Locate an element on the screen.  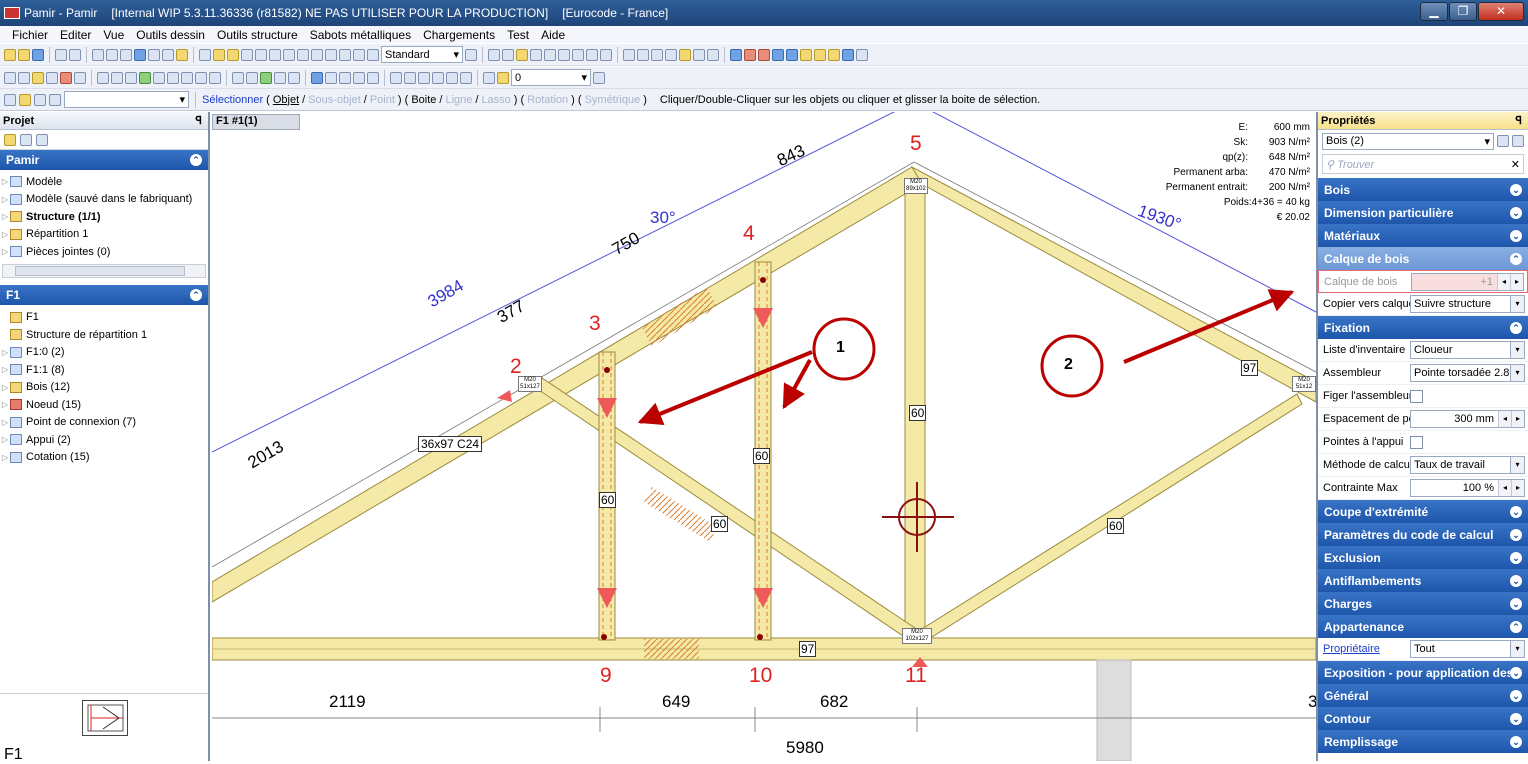
section-general: Général ⌄ is located at coordinates (1423, 695).